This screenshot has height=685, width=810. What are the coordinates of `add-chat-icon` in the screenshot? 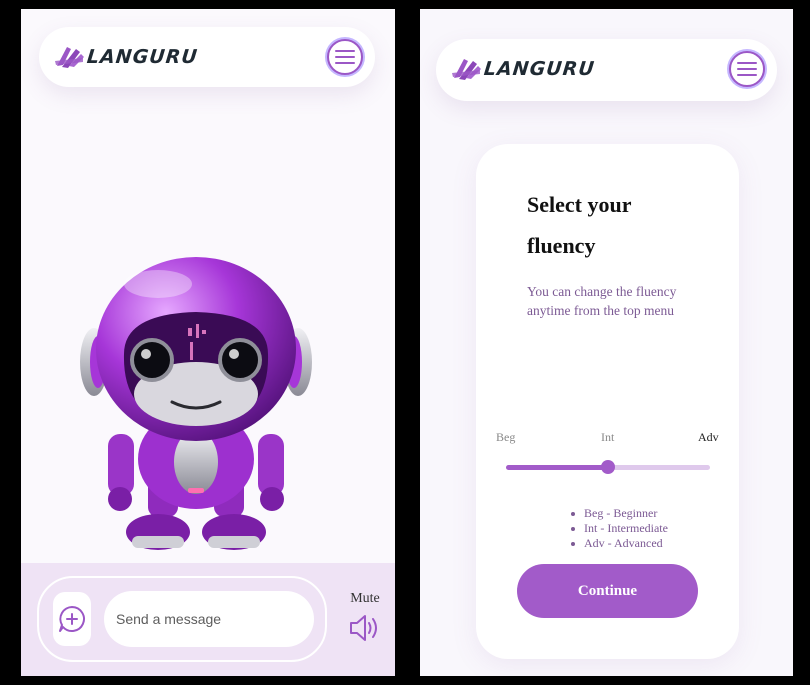 It's located at (72, 619).